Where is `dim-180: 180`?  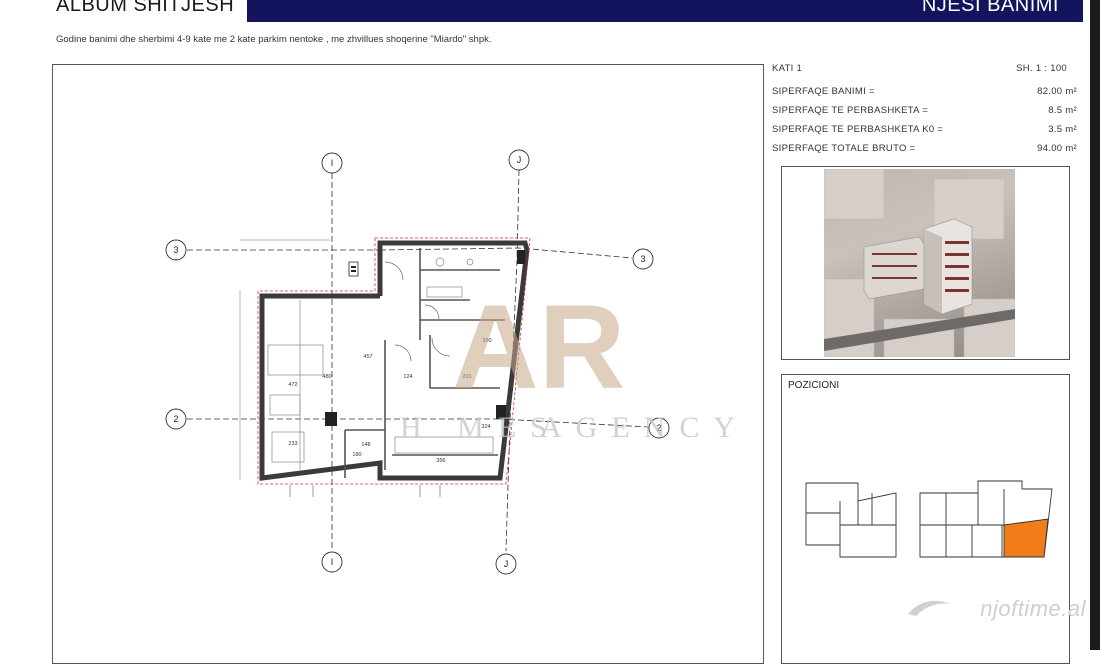
dim-180: 180 is located at coordinates (356, 455).